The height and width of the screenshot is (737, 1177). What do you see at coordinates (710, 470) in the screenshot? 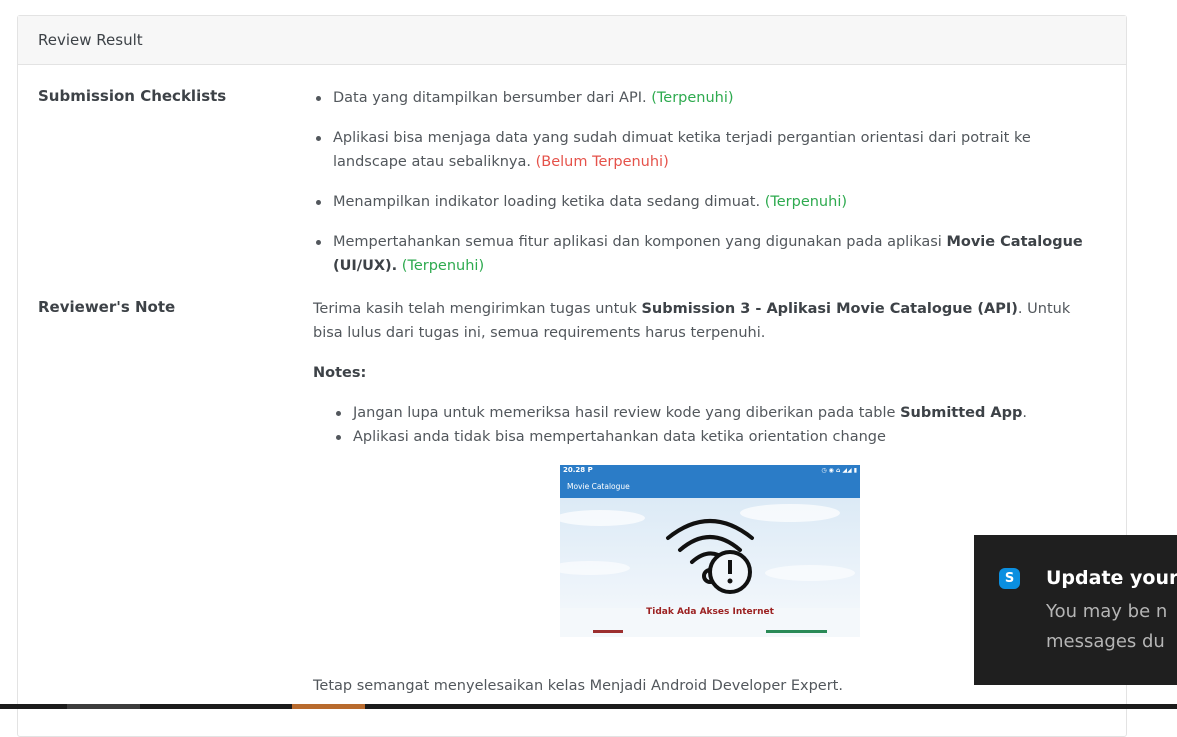
I see `phone-status-bar: 20.28 P ◷ ◉ ⌂ ◢◢ ▮` at bounding box center [710, 470].